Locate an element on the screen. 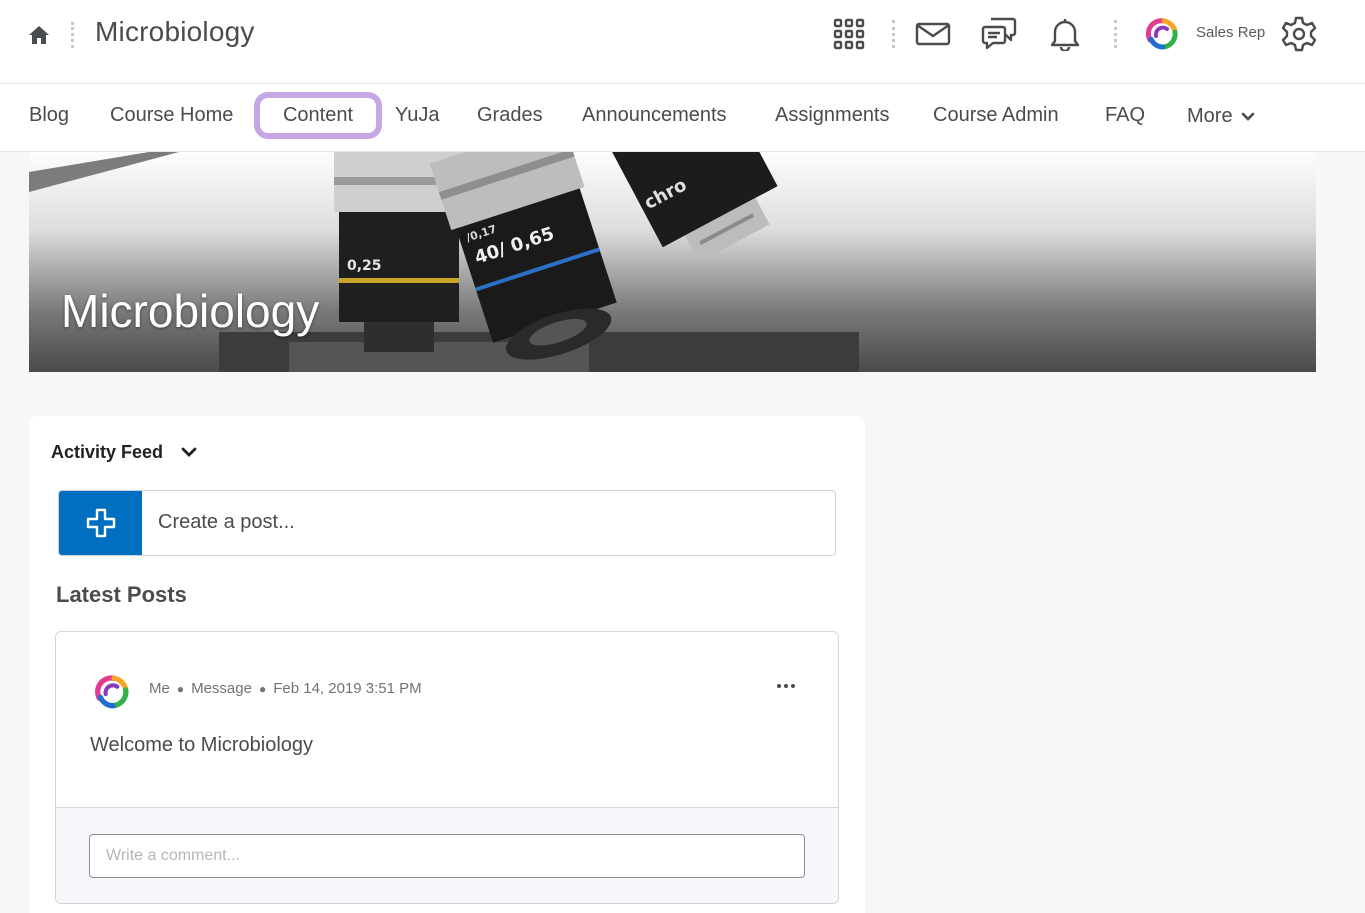  chat-icon is located at coordinates (999, 34).